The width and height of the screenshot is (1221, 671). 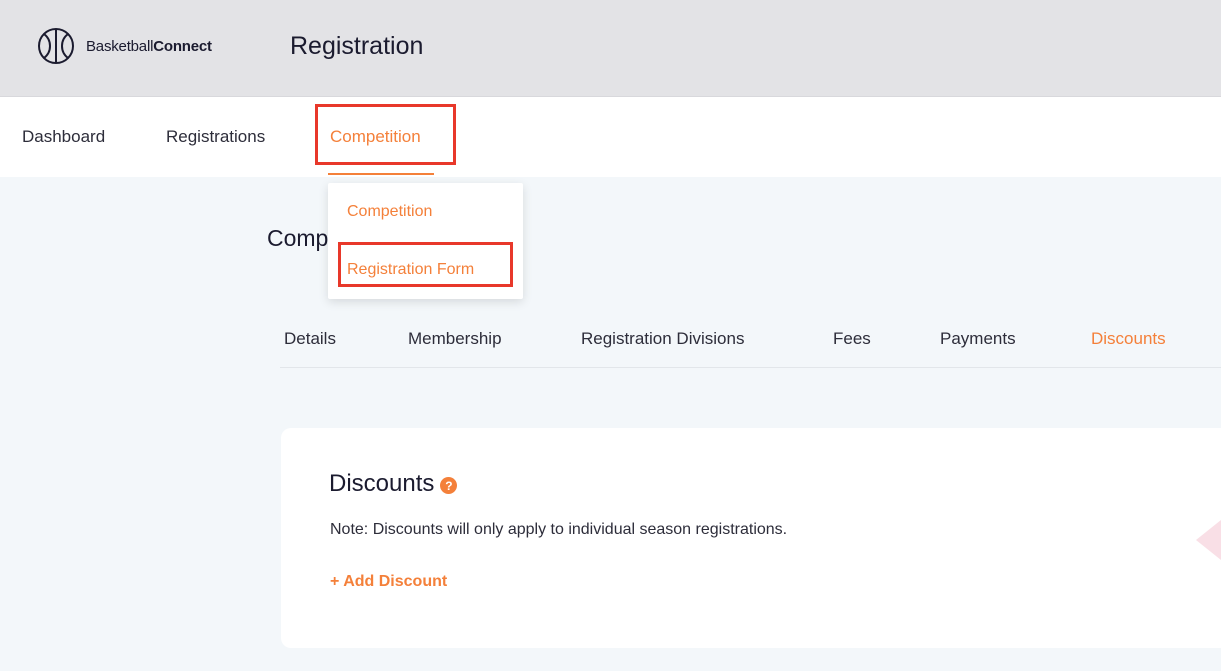 What do you see at coordinates (410, 270) in the screenshot?
I see `dropdown-item-registration-form: Registration Form` at bounding box center [410, 270].